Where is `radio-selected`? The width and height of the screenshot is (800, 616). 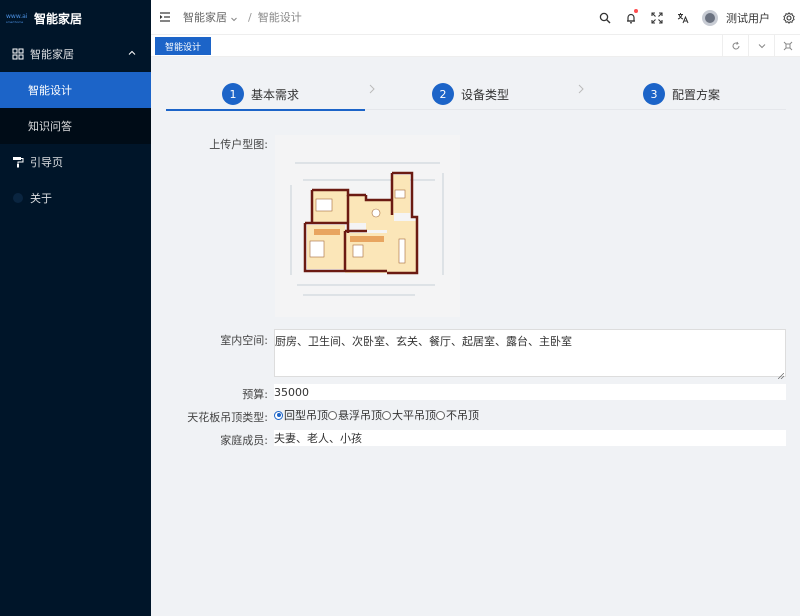
radio-selected is located at coordinates (278, 415).